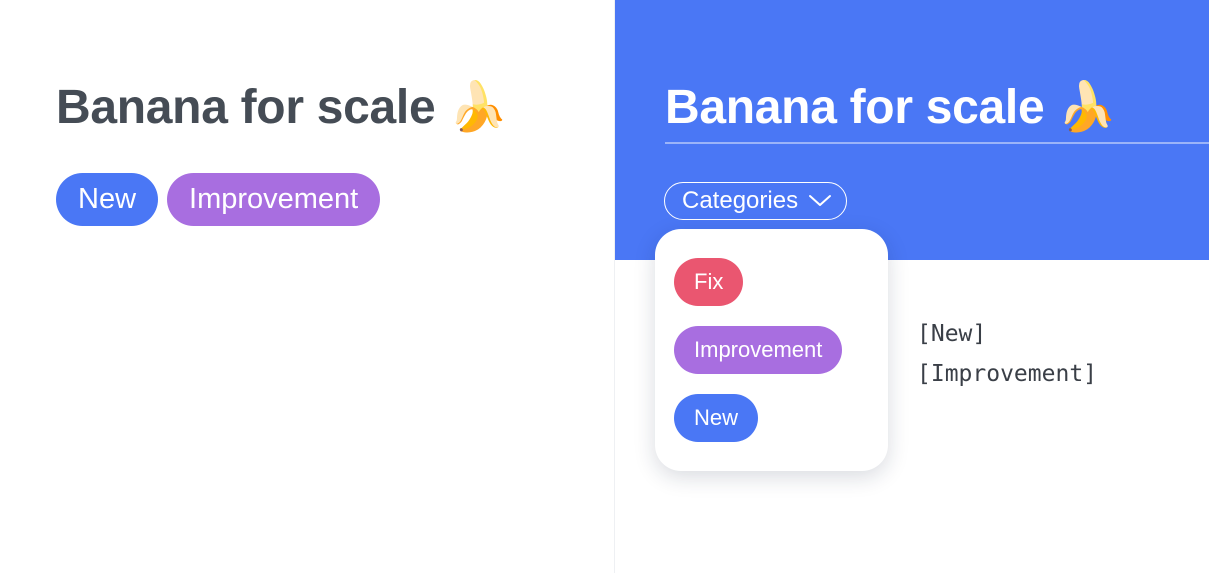  What do you see at coordinates (758, 350) in the screenshot?
I see `option-improvement: Improvement` at bounding box center [758, 350].